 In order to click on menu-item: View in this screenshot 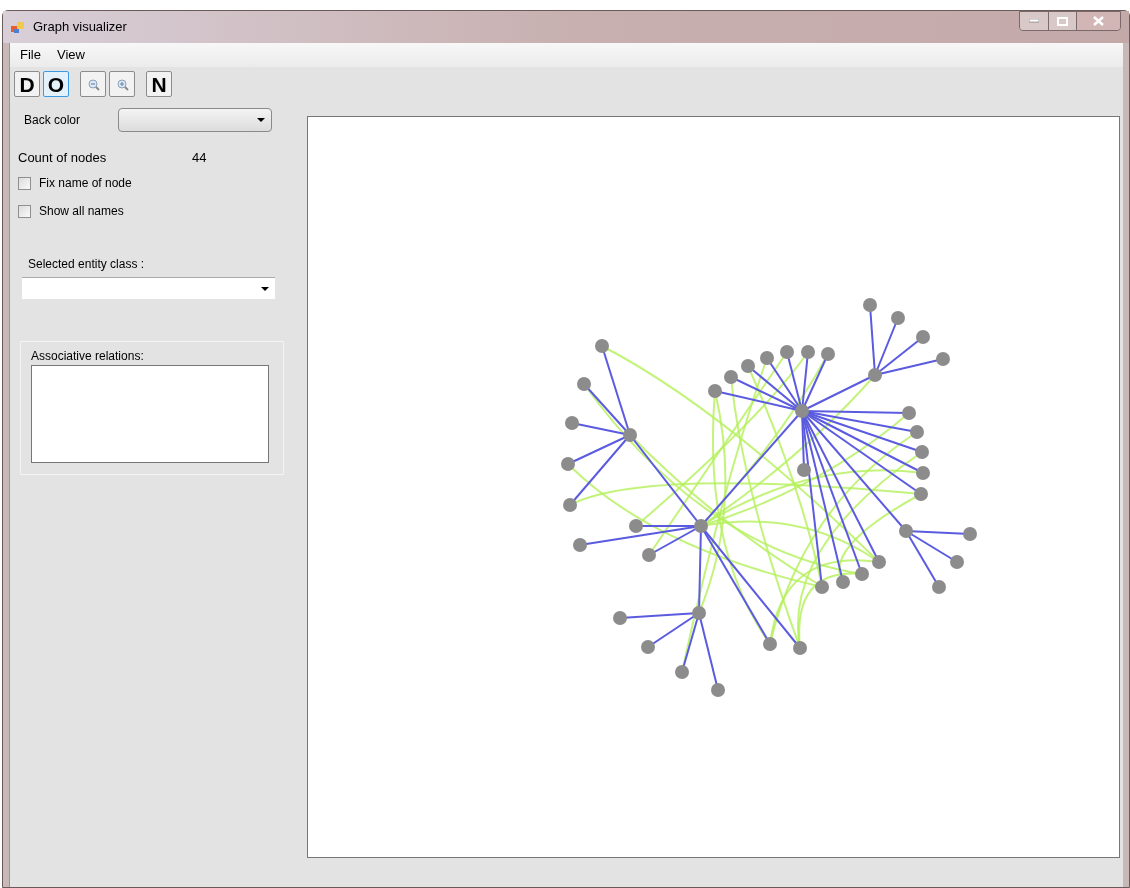, I will do `click(70, 55)`.